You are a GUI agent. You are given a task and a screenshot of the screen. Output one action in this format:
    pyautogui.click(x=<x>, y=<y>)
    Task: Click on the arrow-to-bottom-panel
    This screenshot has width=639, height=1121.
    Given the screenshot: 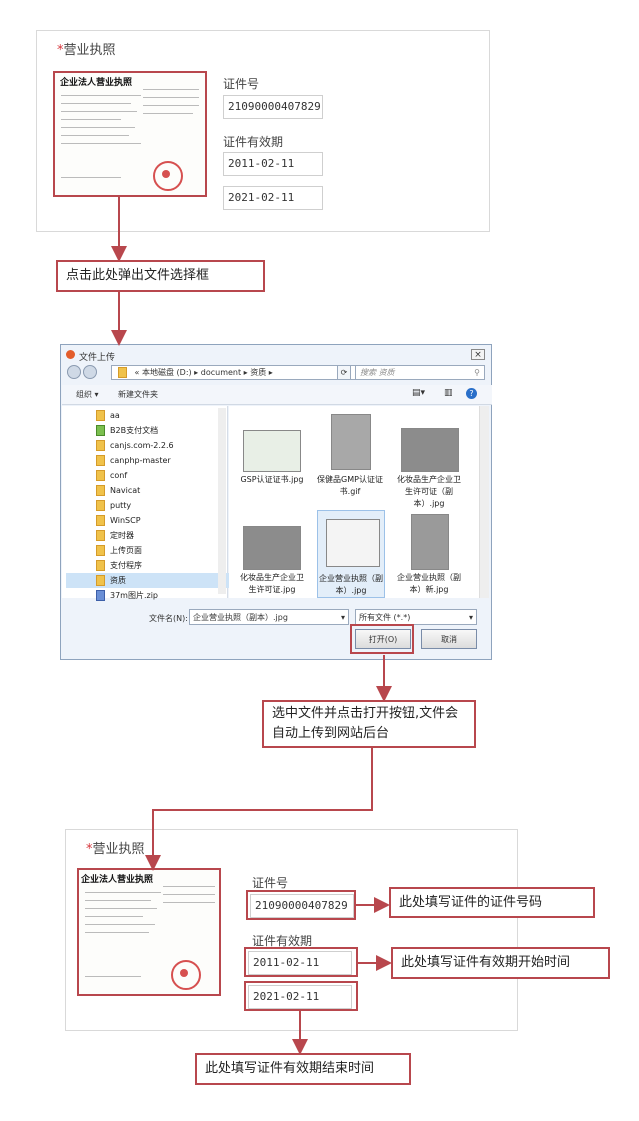 What is the action you would take?
    pyautogui.click(x=259, y=809)
    